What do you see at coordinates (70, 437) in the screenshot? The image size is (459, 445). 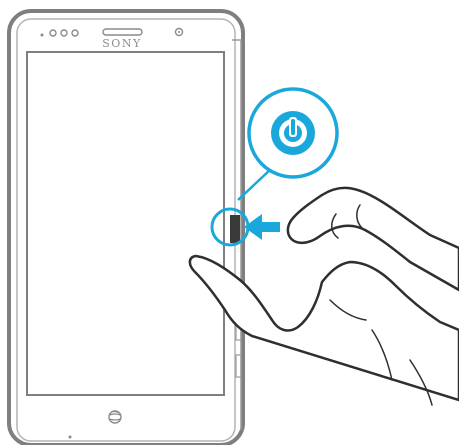 I see `microphone-dot` at bounding box center [70, 437].